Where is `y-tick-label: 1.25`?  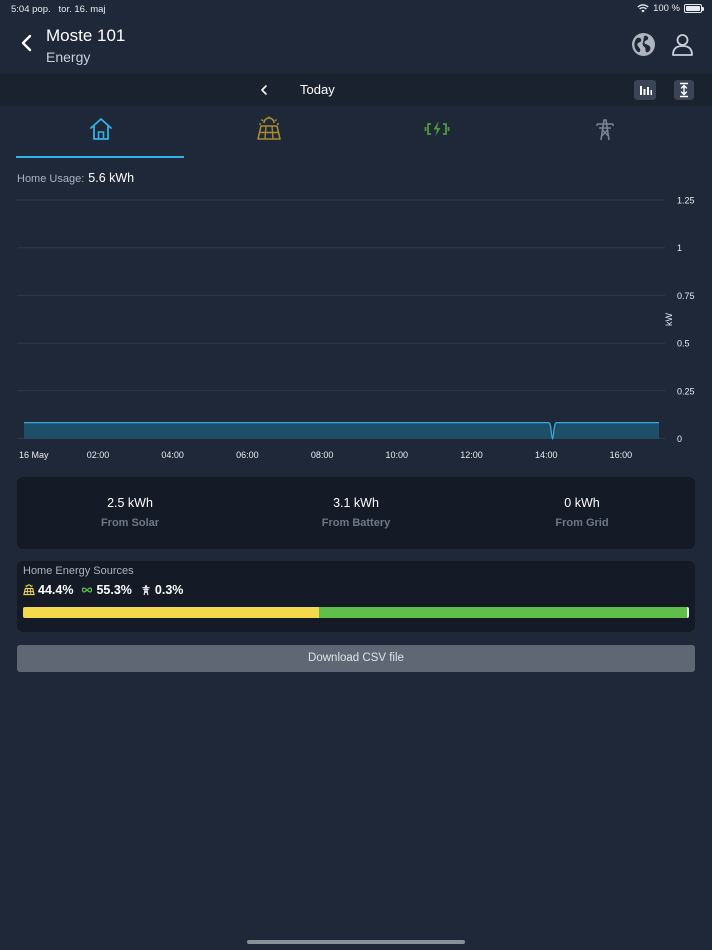
y-tick-label: 1.25 is located at coordinates (686, 201).